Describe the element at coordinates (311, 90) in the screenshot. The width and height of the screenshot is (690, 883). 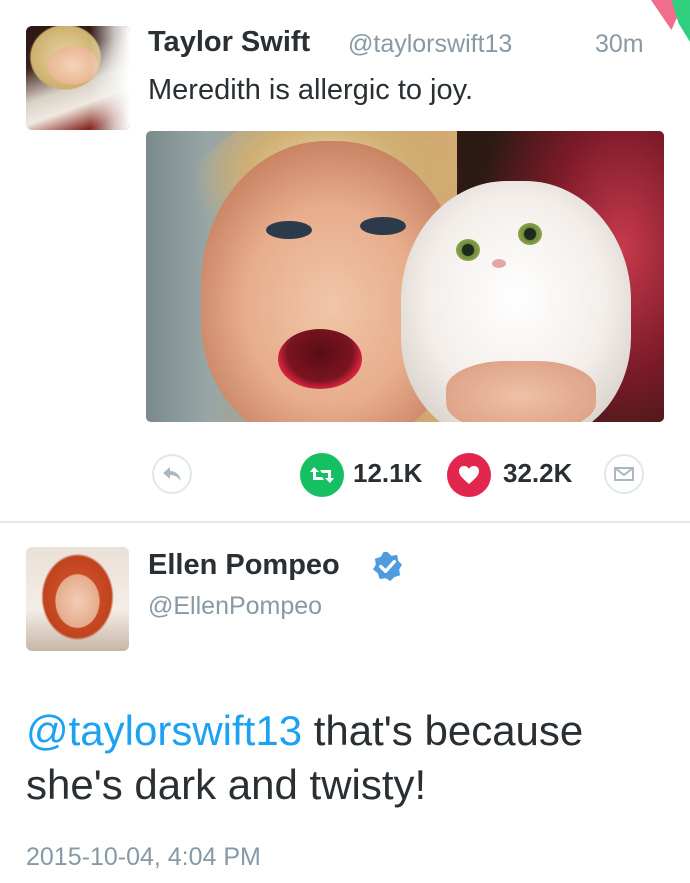
I see `tweet-text: Meredith is allergic to joy.` at that location.